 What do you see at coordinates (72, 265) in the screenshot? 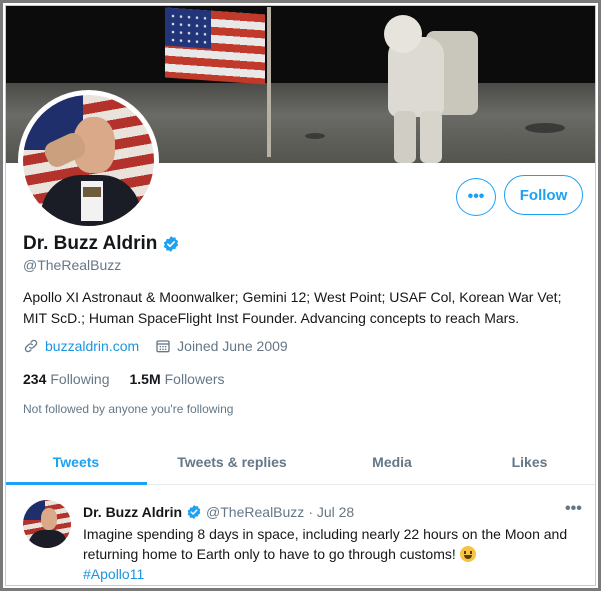
I see `profile-handle: @TheRealBuzz` at bounding box center [72, 265].